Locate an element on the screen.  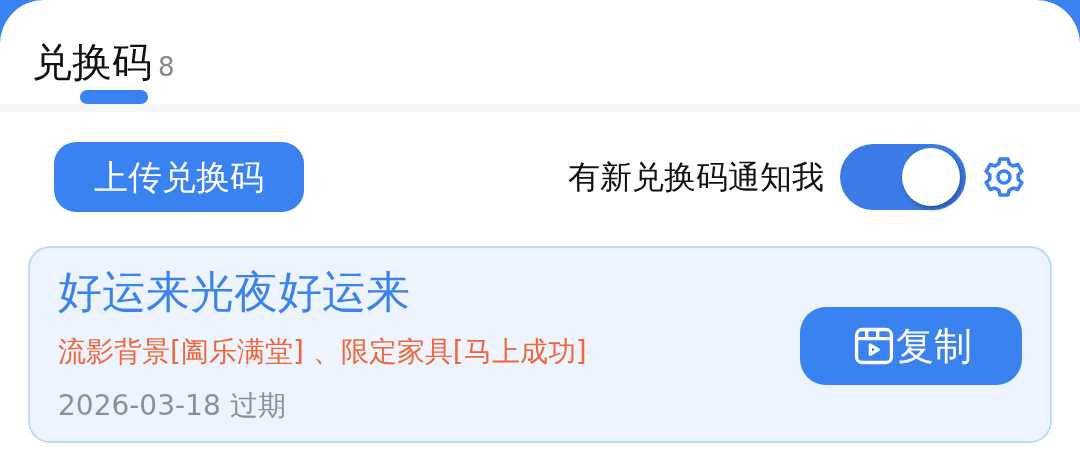
notify-toggle is located at coordinates (903, 177).